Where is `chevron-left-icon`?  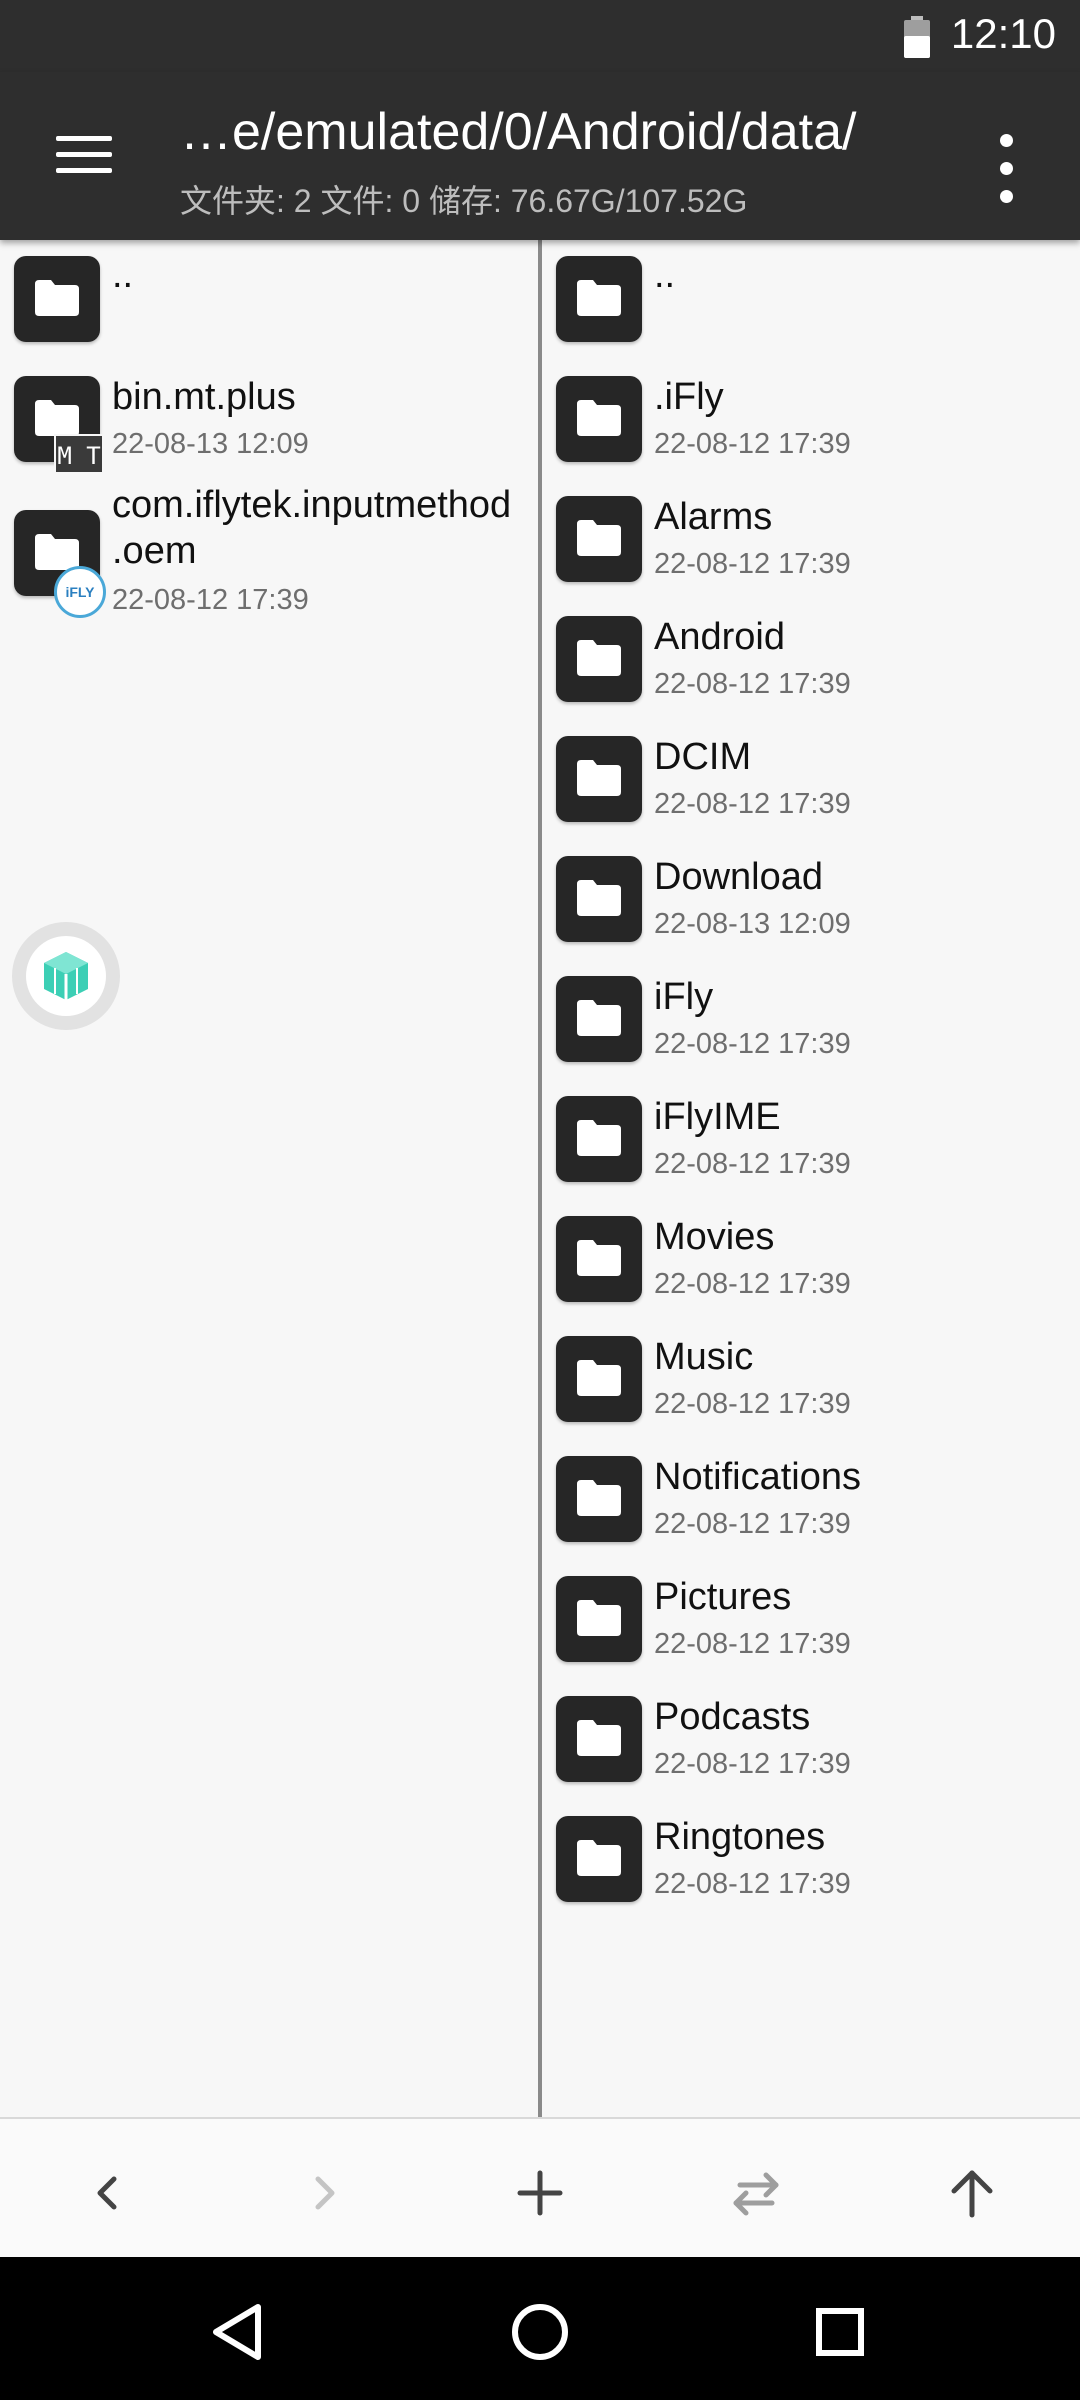
chevron-left-icon is located at coordinates (107, 2193).